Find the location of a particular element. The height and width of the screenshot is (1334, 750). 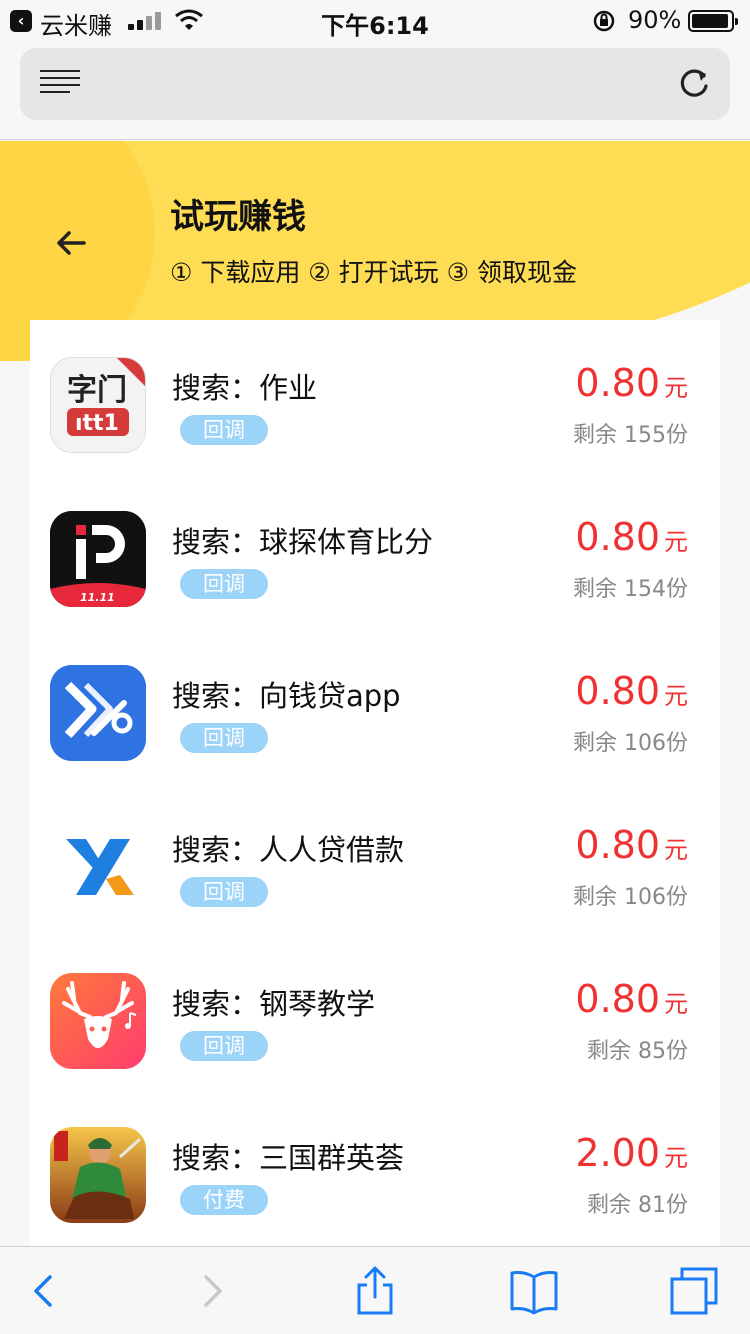

status-bar: ‹ 云米赚 下午6:14 90% is located at coordinates (375, 20).